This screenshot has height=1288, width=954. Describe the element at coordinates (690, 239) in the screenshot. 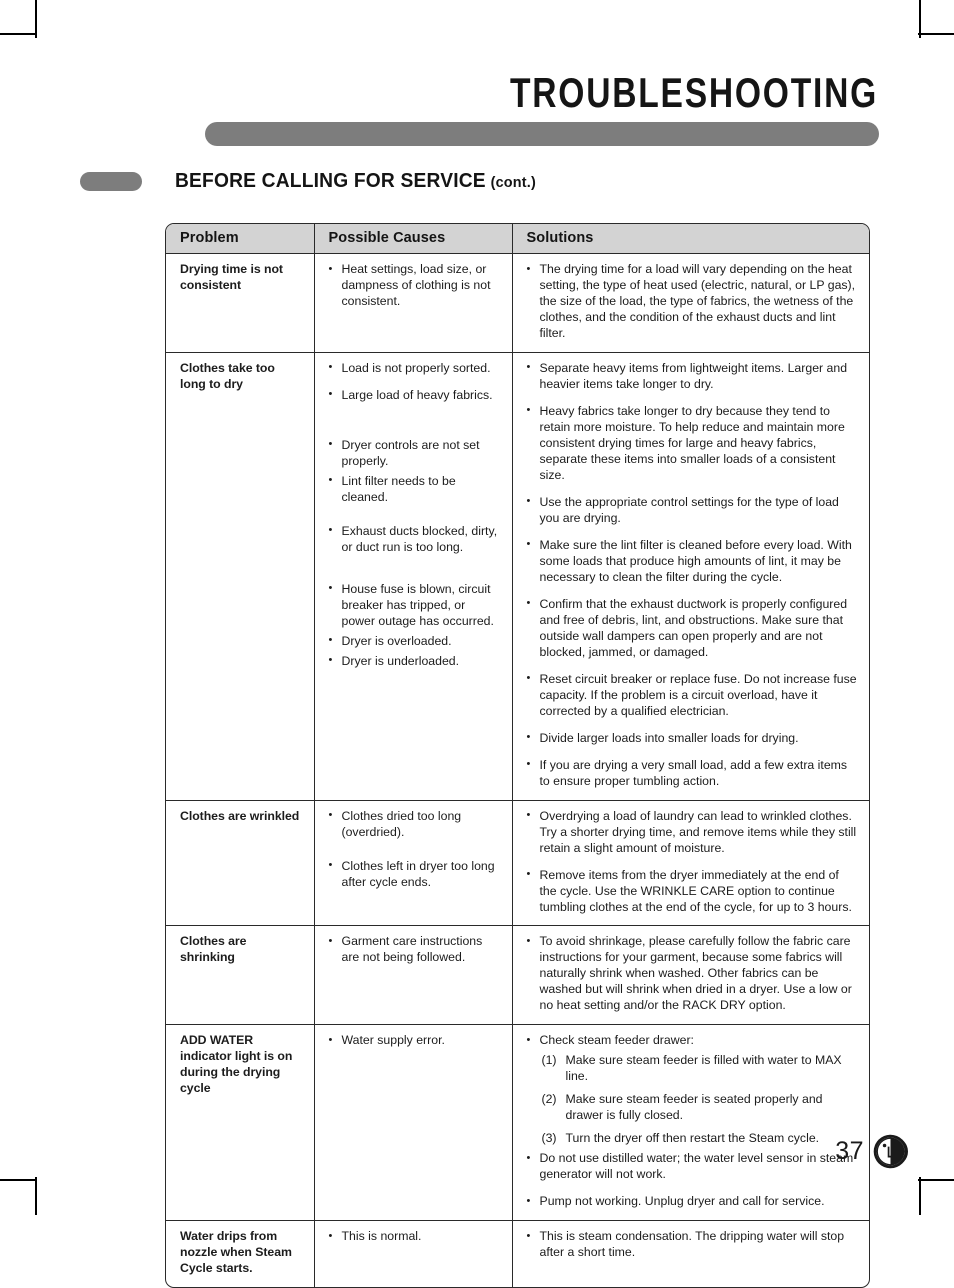

I see `column-header-solutions: Solutions` at that location.